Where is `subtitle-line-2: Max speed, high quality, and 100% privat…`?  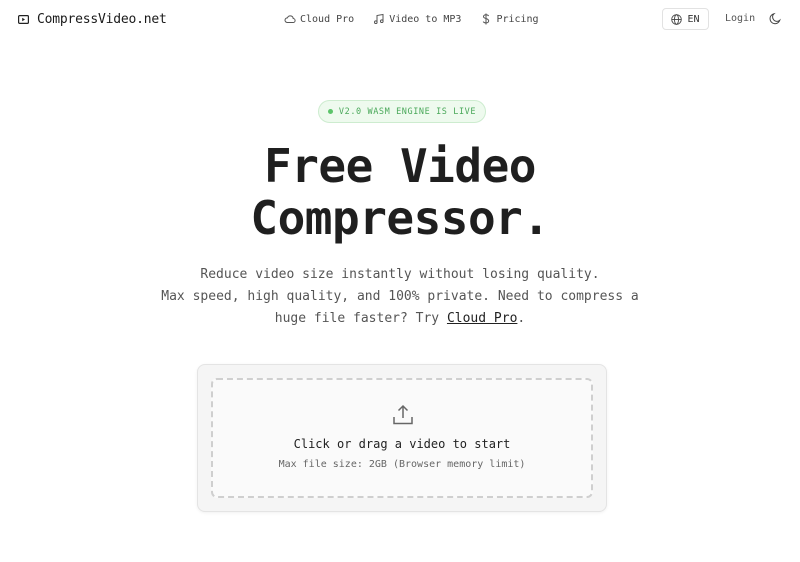 subtitle-line-2: Max speed, high quality, and 100% privat… is located at coordinates (400, 296).